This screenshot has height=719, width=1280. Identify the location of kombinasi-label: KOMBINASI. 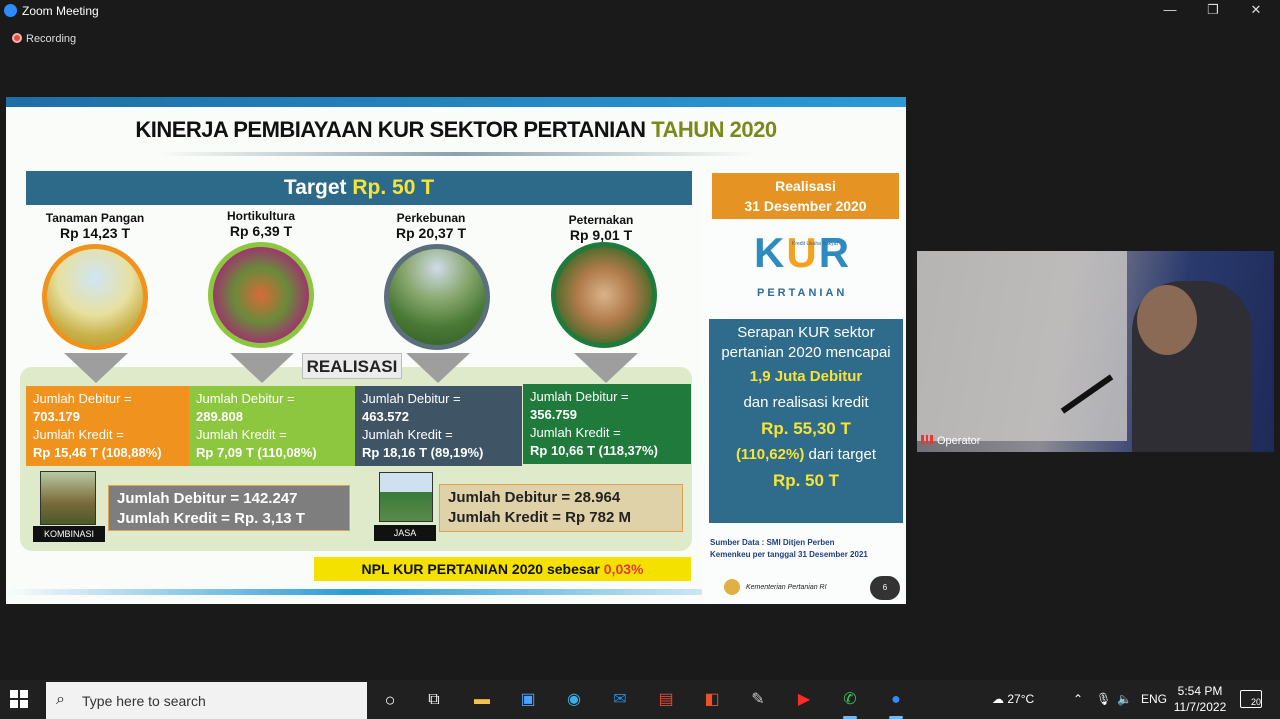
(69, 534).